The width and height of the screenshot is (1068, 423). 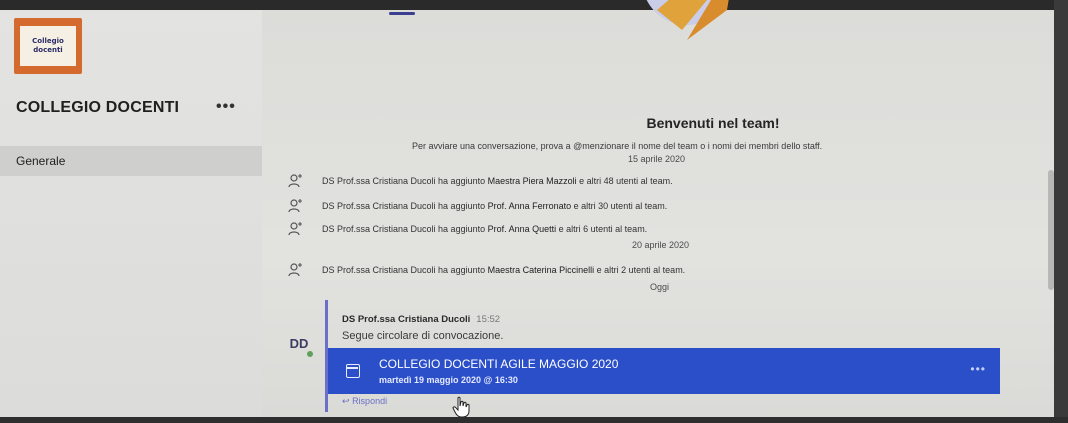 What do you see at coordinates (131, 161) in the screenshot?
I see `channel-item-generale: Generale` at bounding box center [131, 161].